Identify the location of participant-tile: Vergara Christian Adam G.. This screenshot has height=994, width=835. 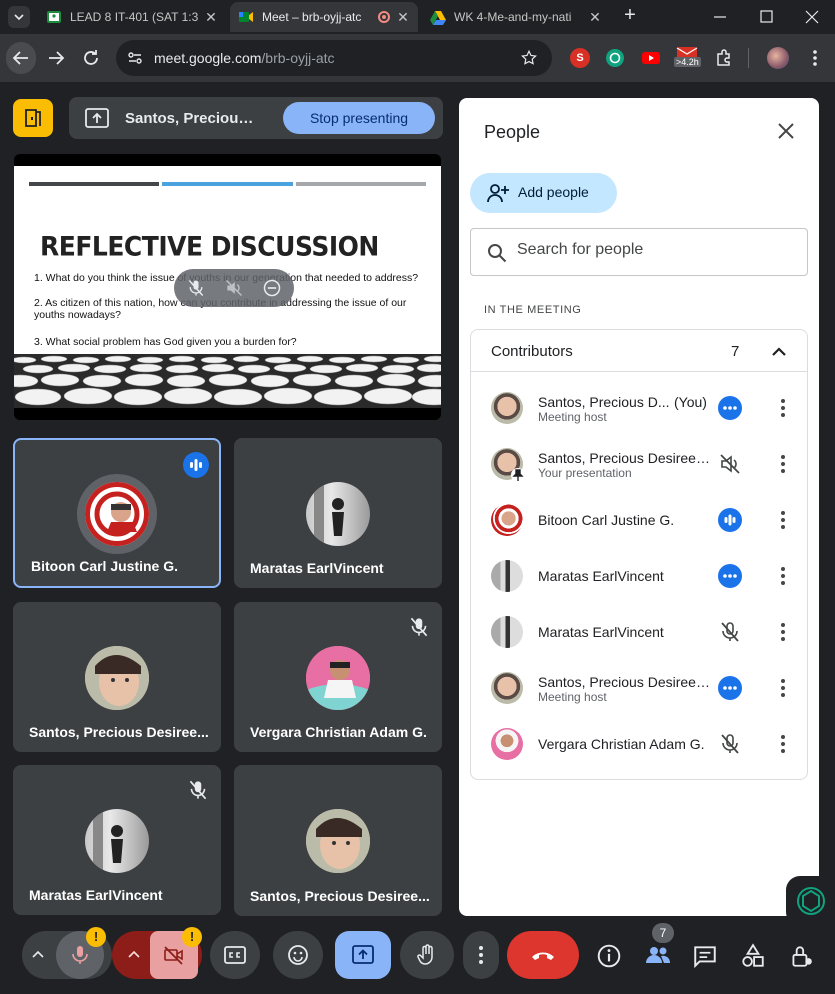
(338, 677).